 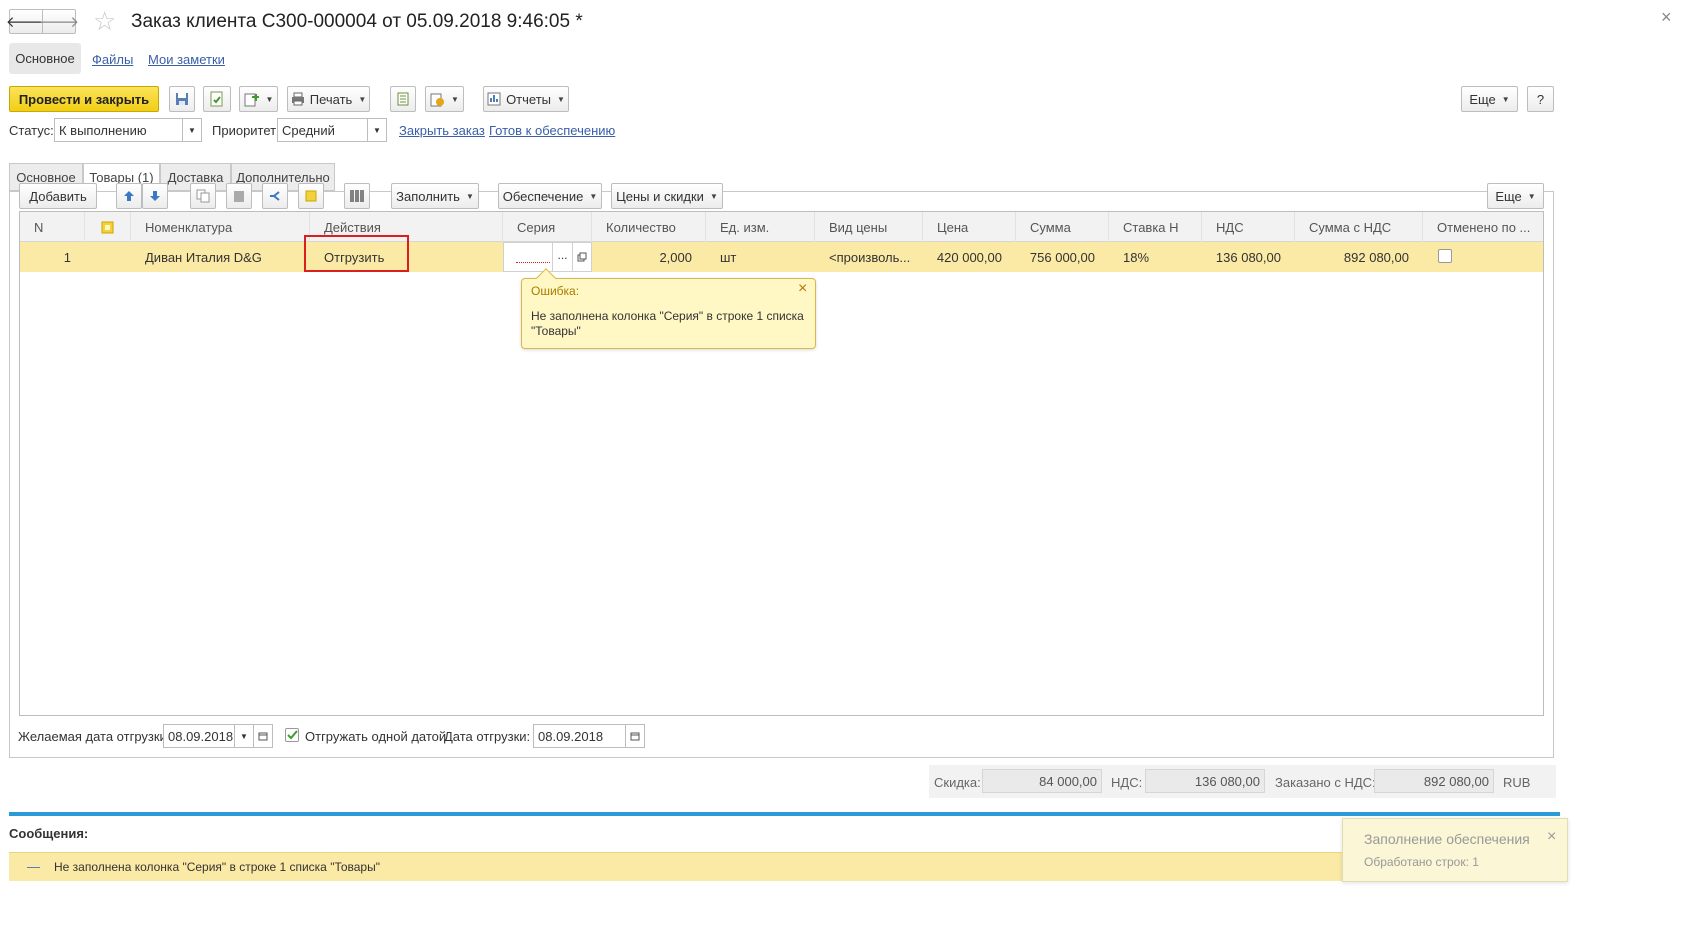 I want to click on ship-date-input: 08.09.2018, so click(x=589, y=736).